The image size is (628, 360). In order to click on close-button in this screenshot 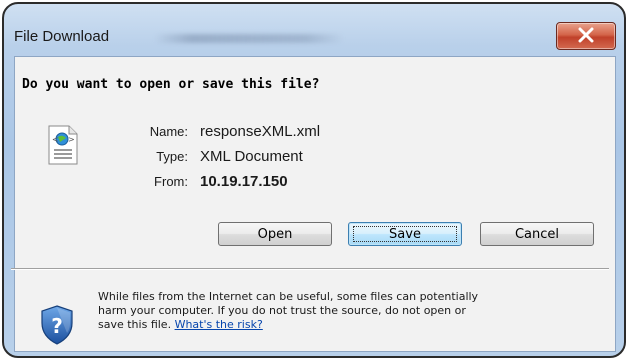, I will do `click(586, 36)`.